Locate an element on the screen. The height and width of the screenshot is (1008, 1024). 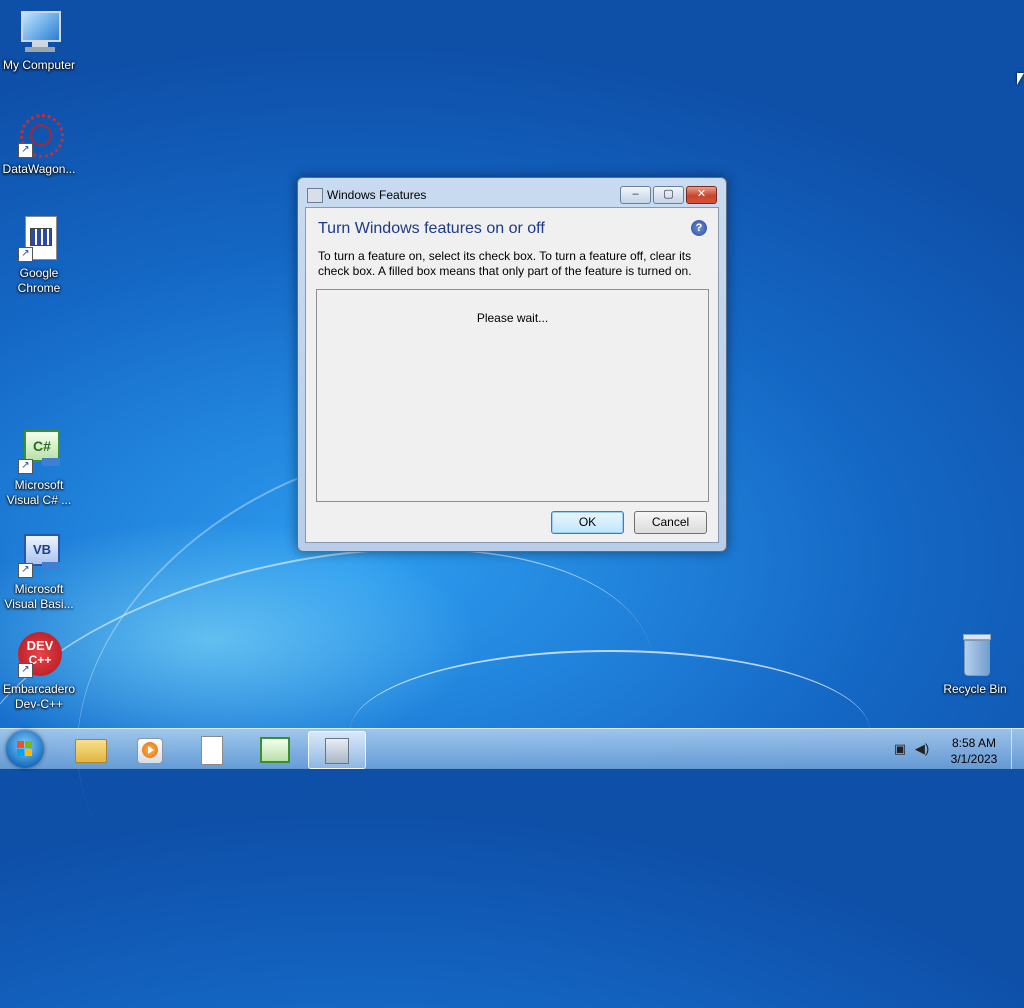
close-button: ✕ is located at coordinates (701, 195).